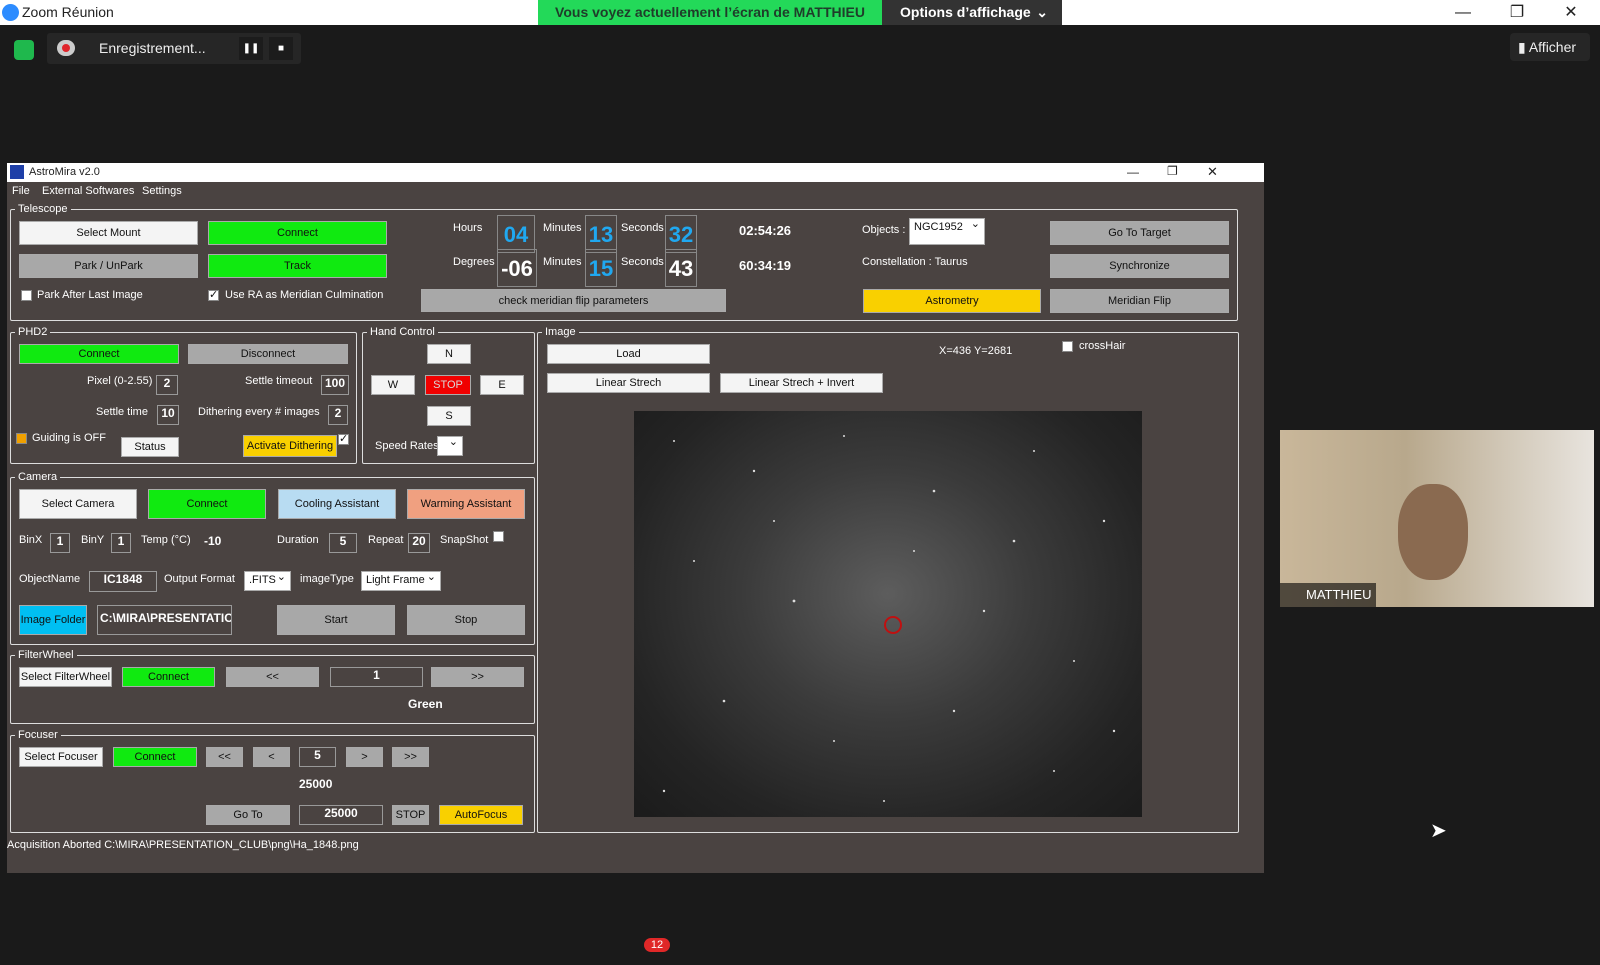  What do you see at coordinates (281, 48) in the screenshot?
I see `stop-icon: ■` at bounding box center [281, 48].